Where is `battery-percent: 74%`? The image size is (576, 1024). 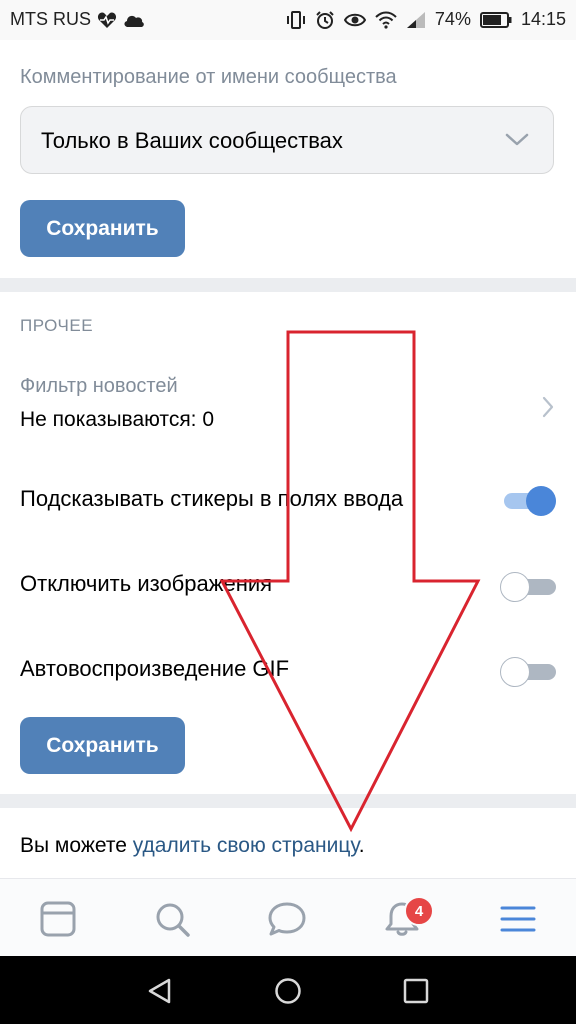 battery-percent: 74% is located at coordinates (452, 19).